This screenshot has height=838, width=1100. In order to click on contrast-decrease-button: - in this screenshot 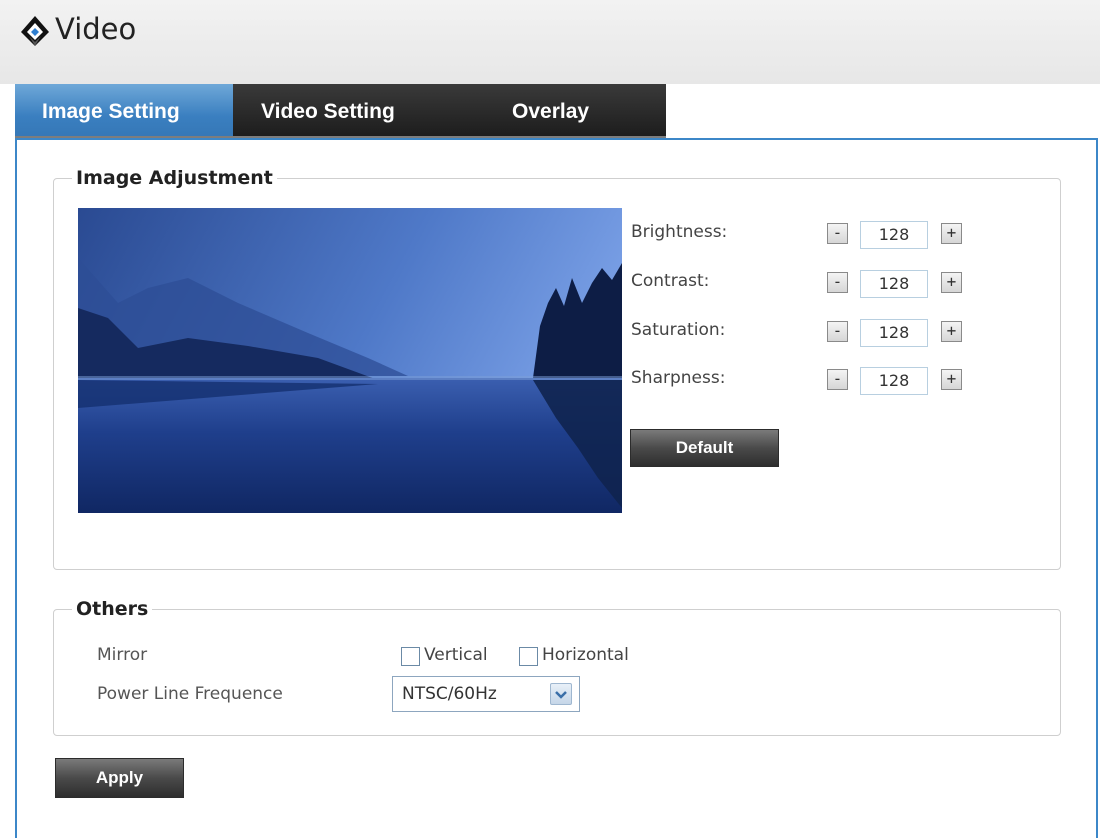, I will do `click(837, 282)`.